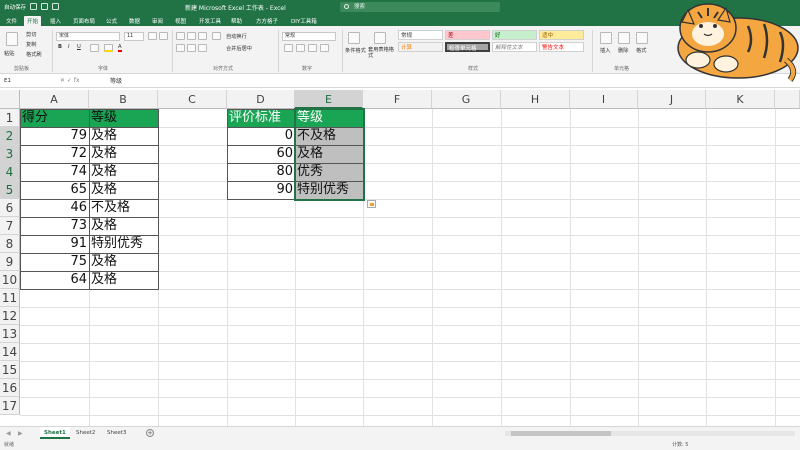 The width and height of the screenshot is (800, 450). I want to click on cell-e2: 不及格, so click(329, 136).